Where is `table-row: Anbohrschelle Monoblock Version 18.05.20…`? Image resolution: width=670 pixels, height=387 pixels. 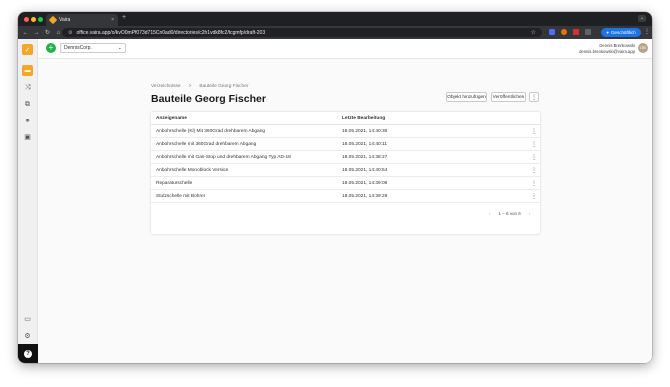 table-row: Anbohrschelle Monoblock Version 18.05.20… is located at coordinates (345, 170).